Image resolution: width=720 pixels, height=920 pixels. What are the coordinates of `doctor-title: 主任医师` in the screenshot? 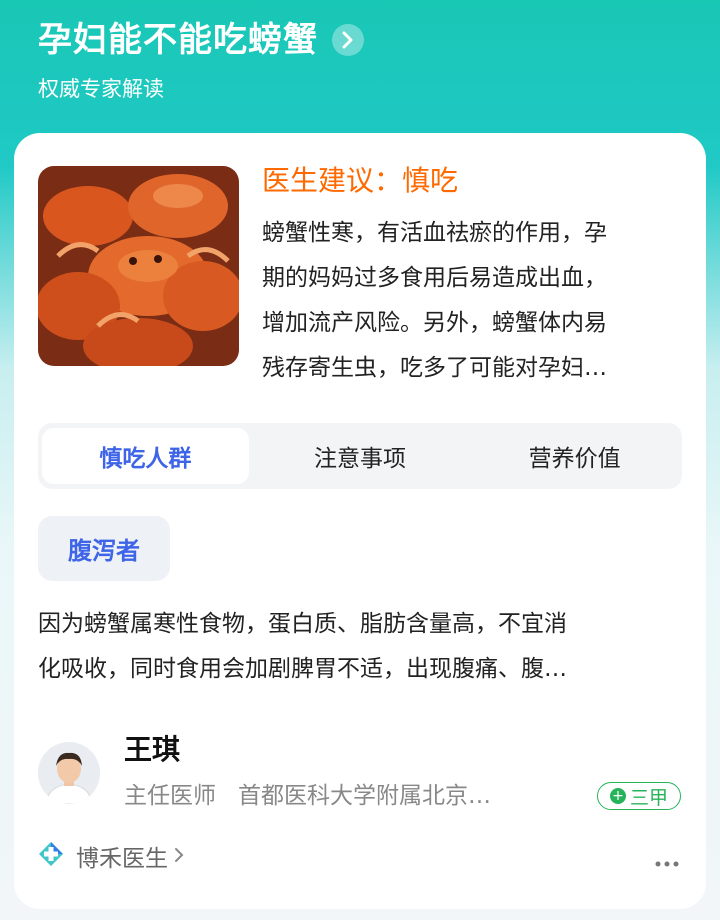 It's located at (170, 796).